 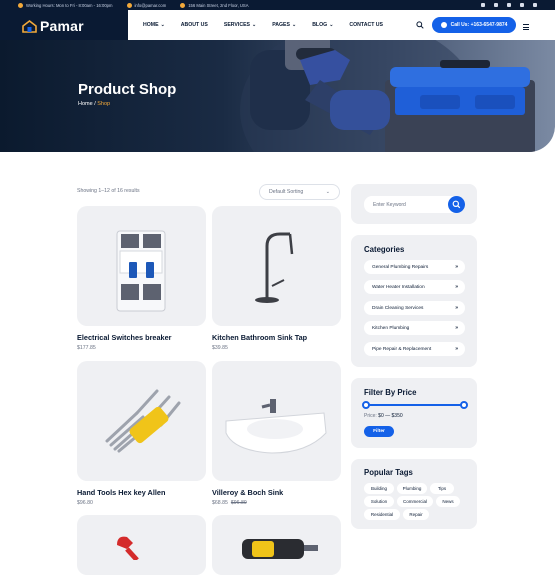 I want to click on nav-about-label: ABOUT US, so click(x=194, y=25).